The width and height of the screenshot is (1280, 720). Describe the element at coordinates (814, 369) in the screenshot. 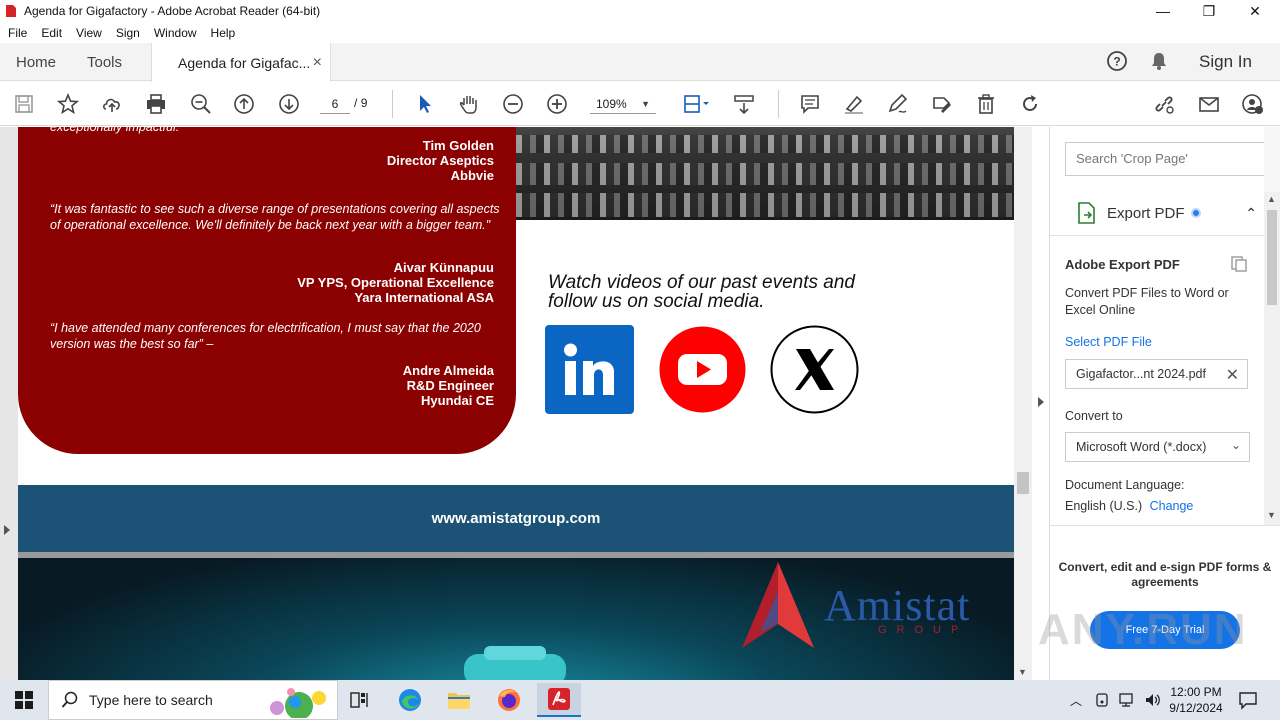

I see `x-icon` at that location.